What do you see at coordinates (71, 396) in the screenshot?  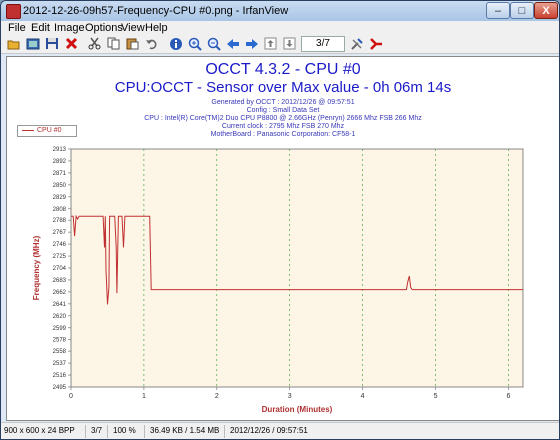 I see `x-tick-label: 0` at bounding box center [71, 396].